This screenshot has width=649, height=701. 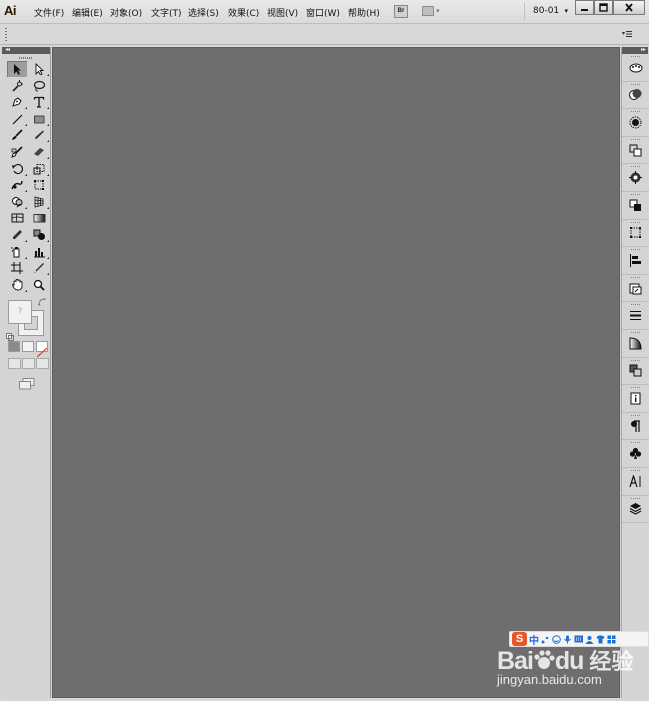 I want to click on screen-mode-icon, so click(x=27, y=382).